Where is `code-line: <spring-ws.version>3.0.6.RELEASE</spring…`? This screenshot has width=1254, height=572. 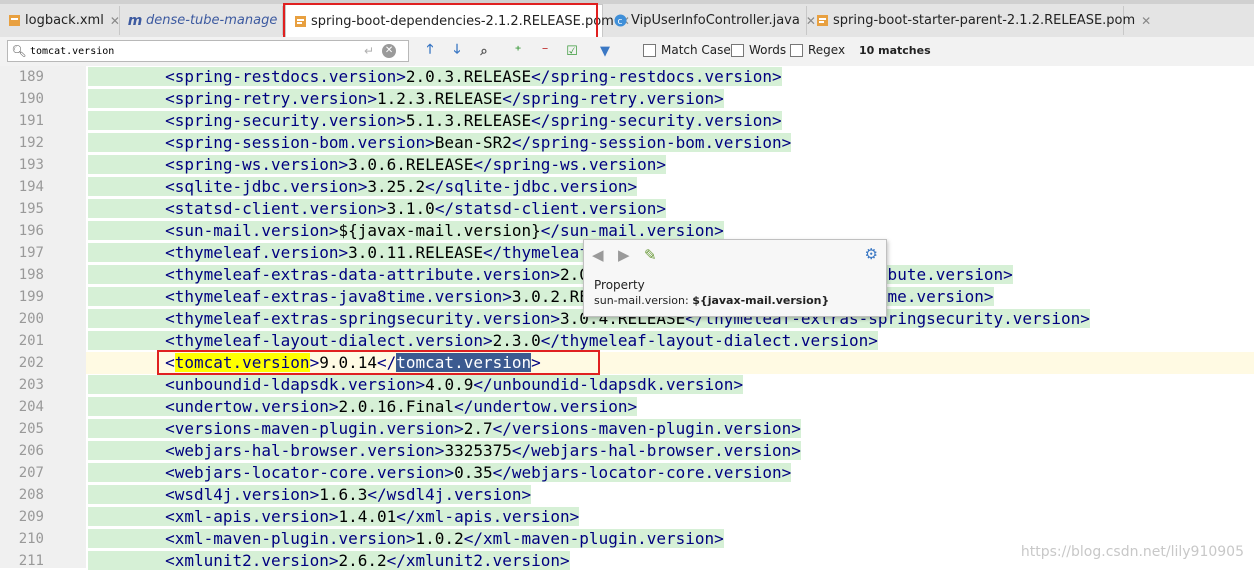 code-line: <spring-ws.version>3.0.6.RELEASE</spring… is located at coordinates (377, 165).